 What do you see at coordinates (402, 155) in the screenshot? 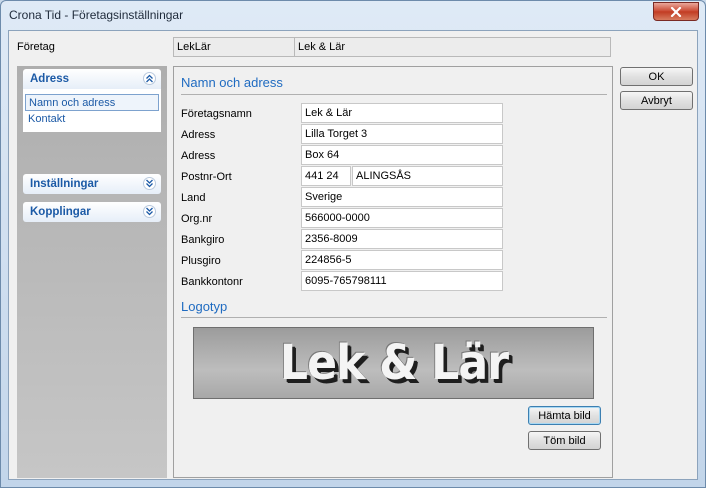
I see `address2-input: Box 64` at bounding box center [402, 155].